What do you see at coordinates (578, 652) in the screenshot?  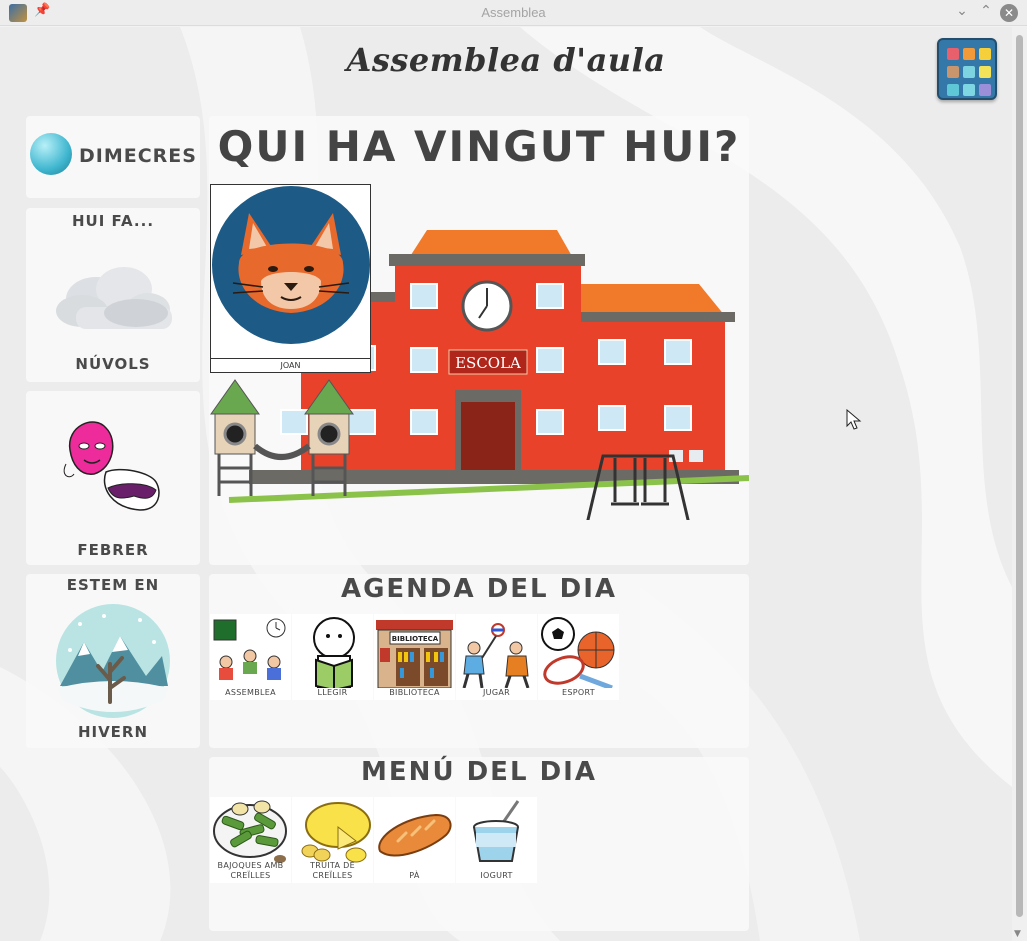 I see `sports-icon` at bounding box center [578, 652].